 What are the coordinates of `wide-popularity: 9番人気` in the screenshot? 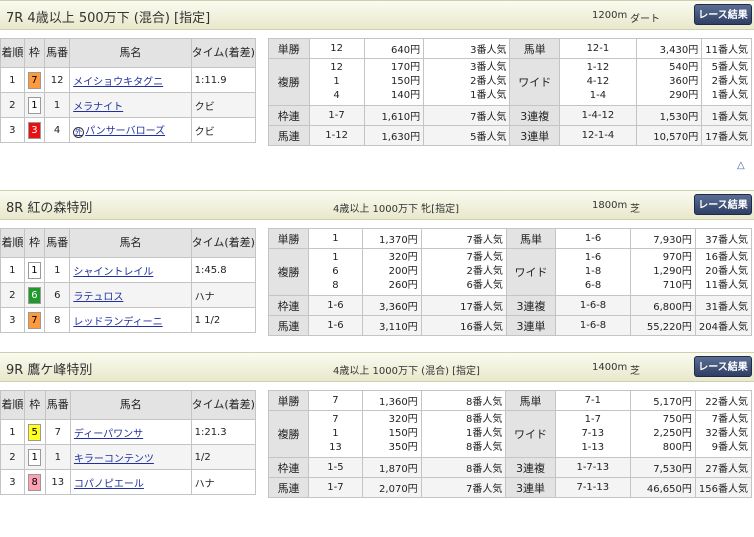 It's located at (729, 447).